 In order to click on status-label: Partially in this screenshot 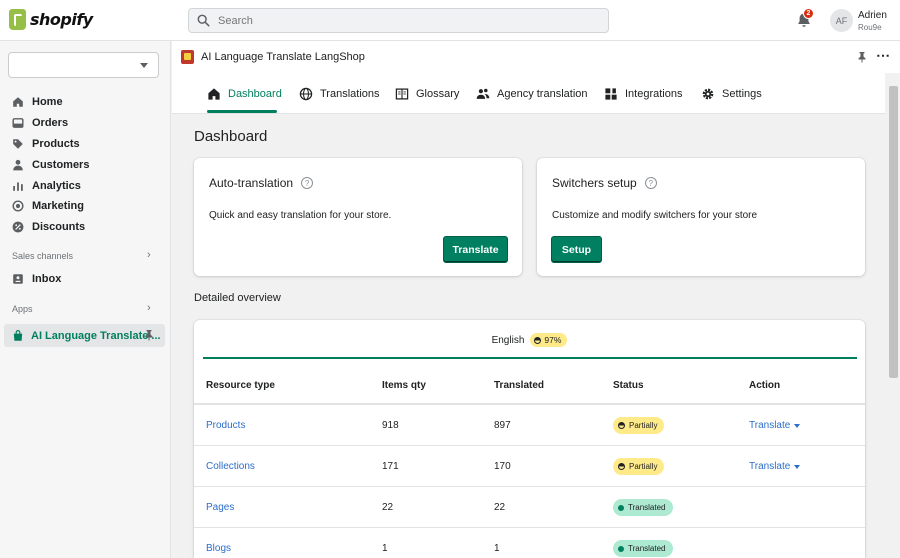, I will do `click(643, 466)`.